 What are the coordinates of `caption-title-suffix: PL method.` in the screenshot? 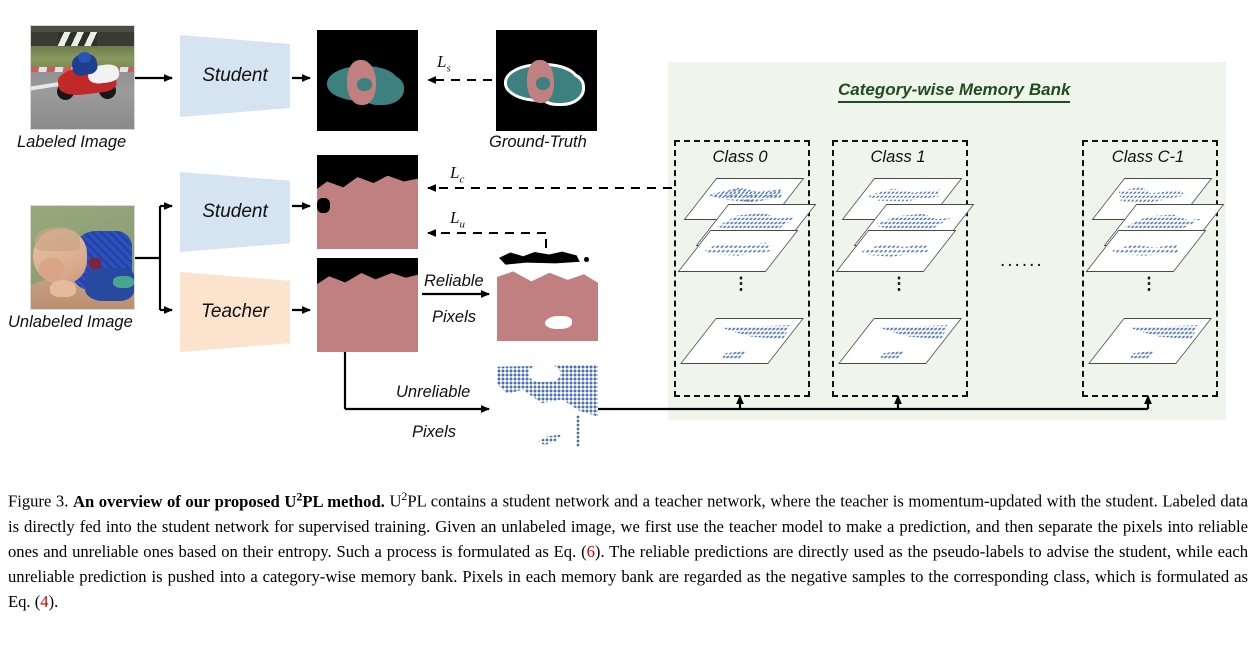 It's located at (343, 501).